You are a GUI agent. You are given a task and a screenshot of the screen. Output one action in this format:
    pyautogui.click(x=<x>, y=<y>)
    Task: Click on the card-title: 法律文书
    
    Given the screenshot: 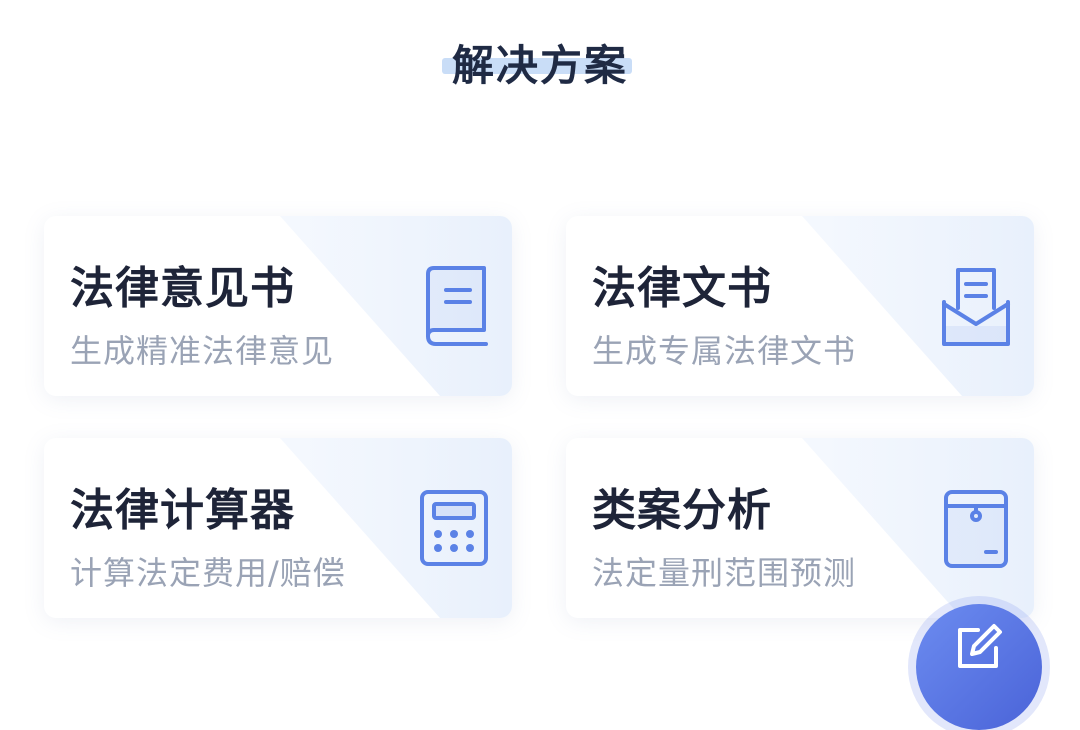 What is the action you would take?
    pyautogui.click(x=682, y=288)
    